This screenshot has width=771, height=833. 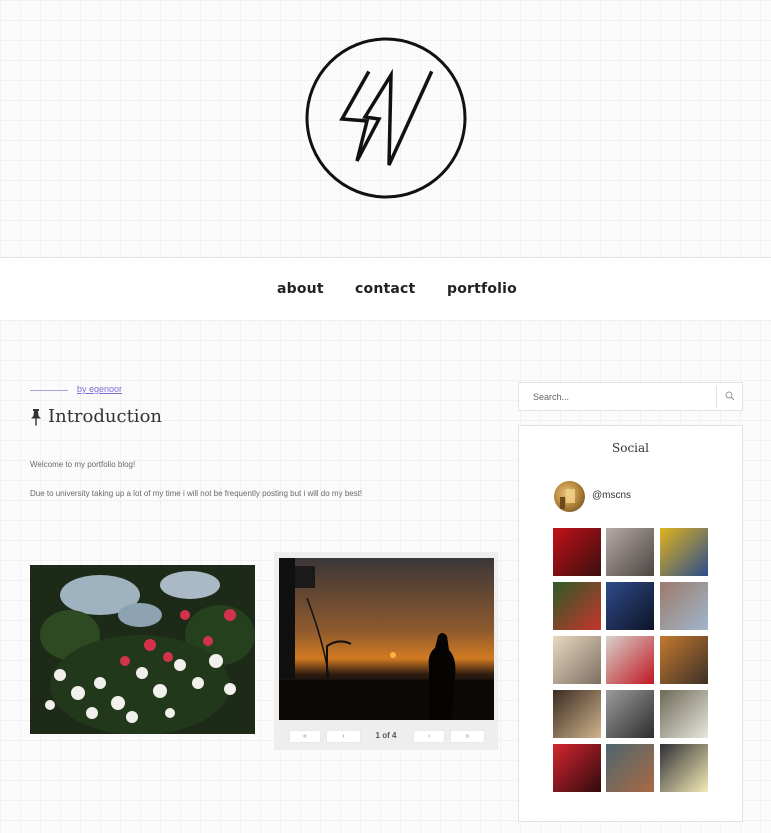 I want to click on gallery-slide, so click(x=386, y=639).